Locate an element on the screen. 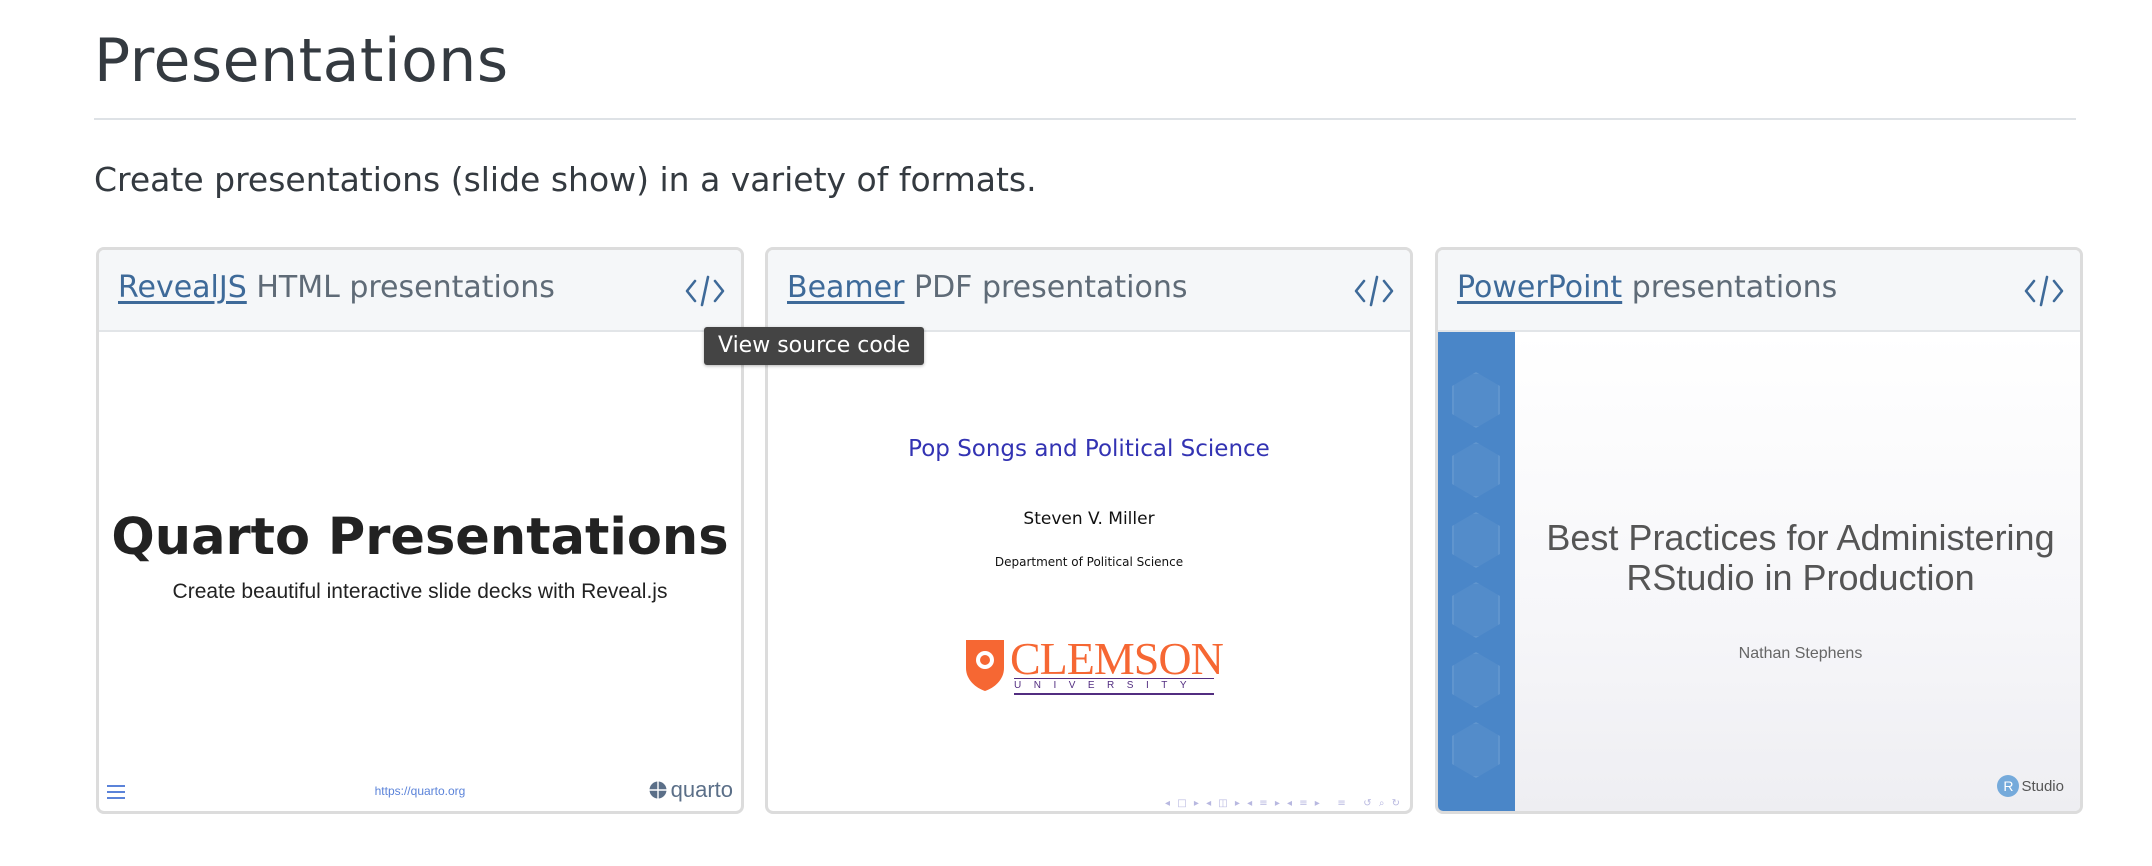 The height and width of the screenshot is (866, 2152). card-title: PowerPoint presentations is located at coordinates (1647, 287).